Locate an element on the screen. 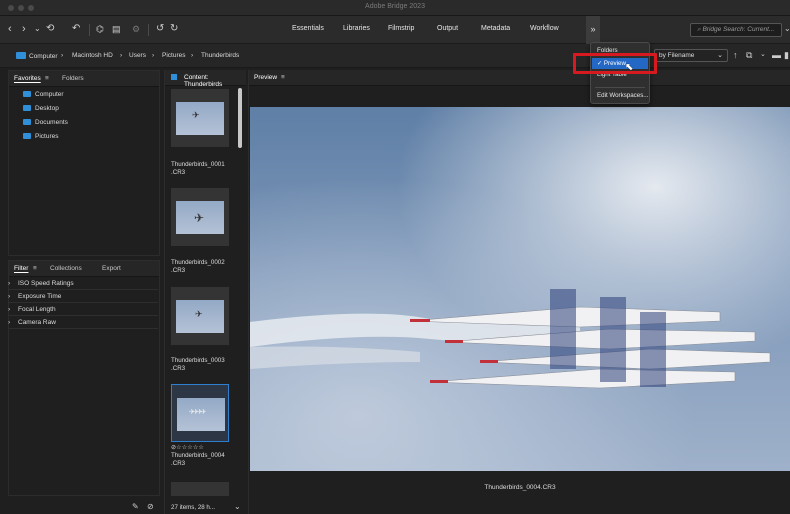 This screenshot has height=514, width=790. sort-by-select: by Filename ⌄ is located at coordinates (691, 55).